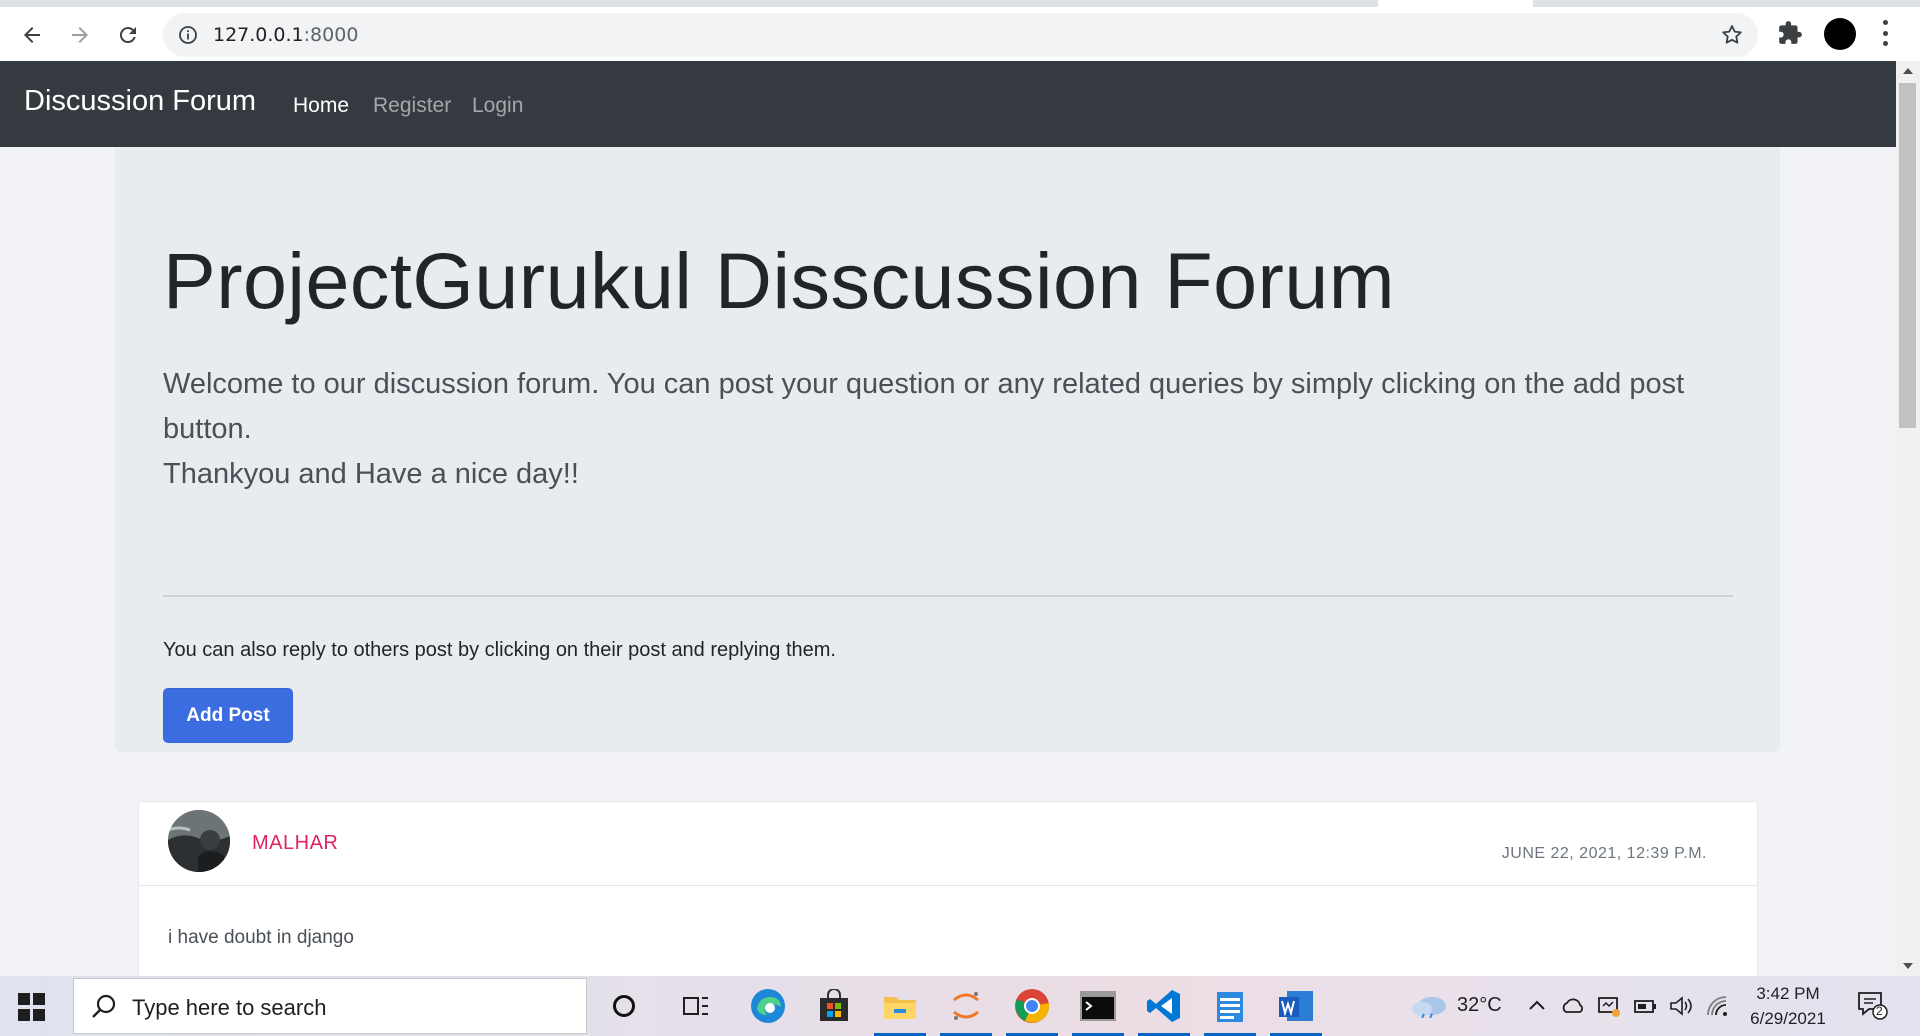  Describe the element at coordinates (779, 280) in the screenshot. I see `page-title: ProjectGurukul Disscussion Forum` at that location.